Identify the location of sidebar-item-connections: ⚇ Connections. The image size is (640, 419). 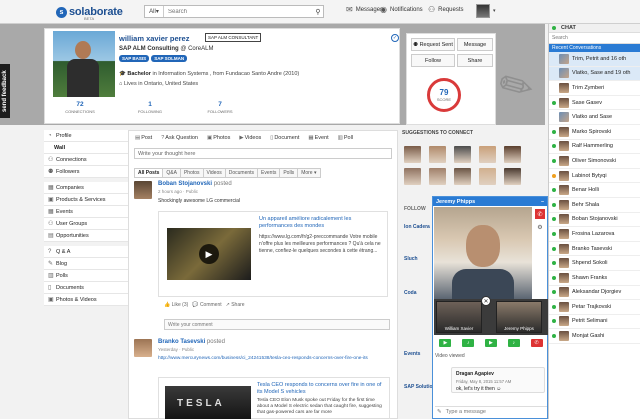
(86, 160).